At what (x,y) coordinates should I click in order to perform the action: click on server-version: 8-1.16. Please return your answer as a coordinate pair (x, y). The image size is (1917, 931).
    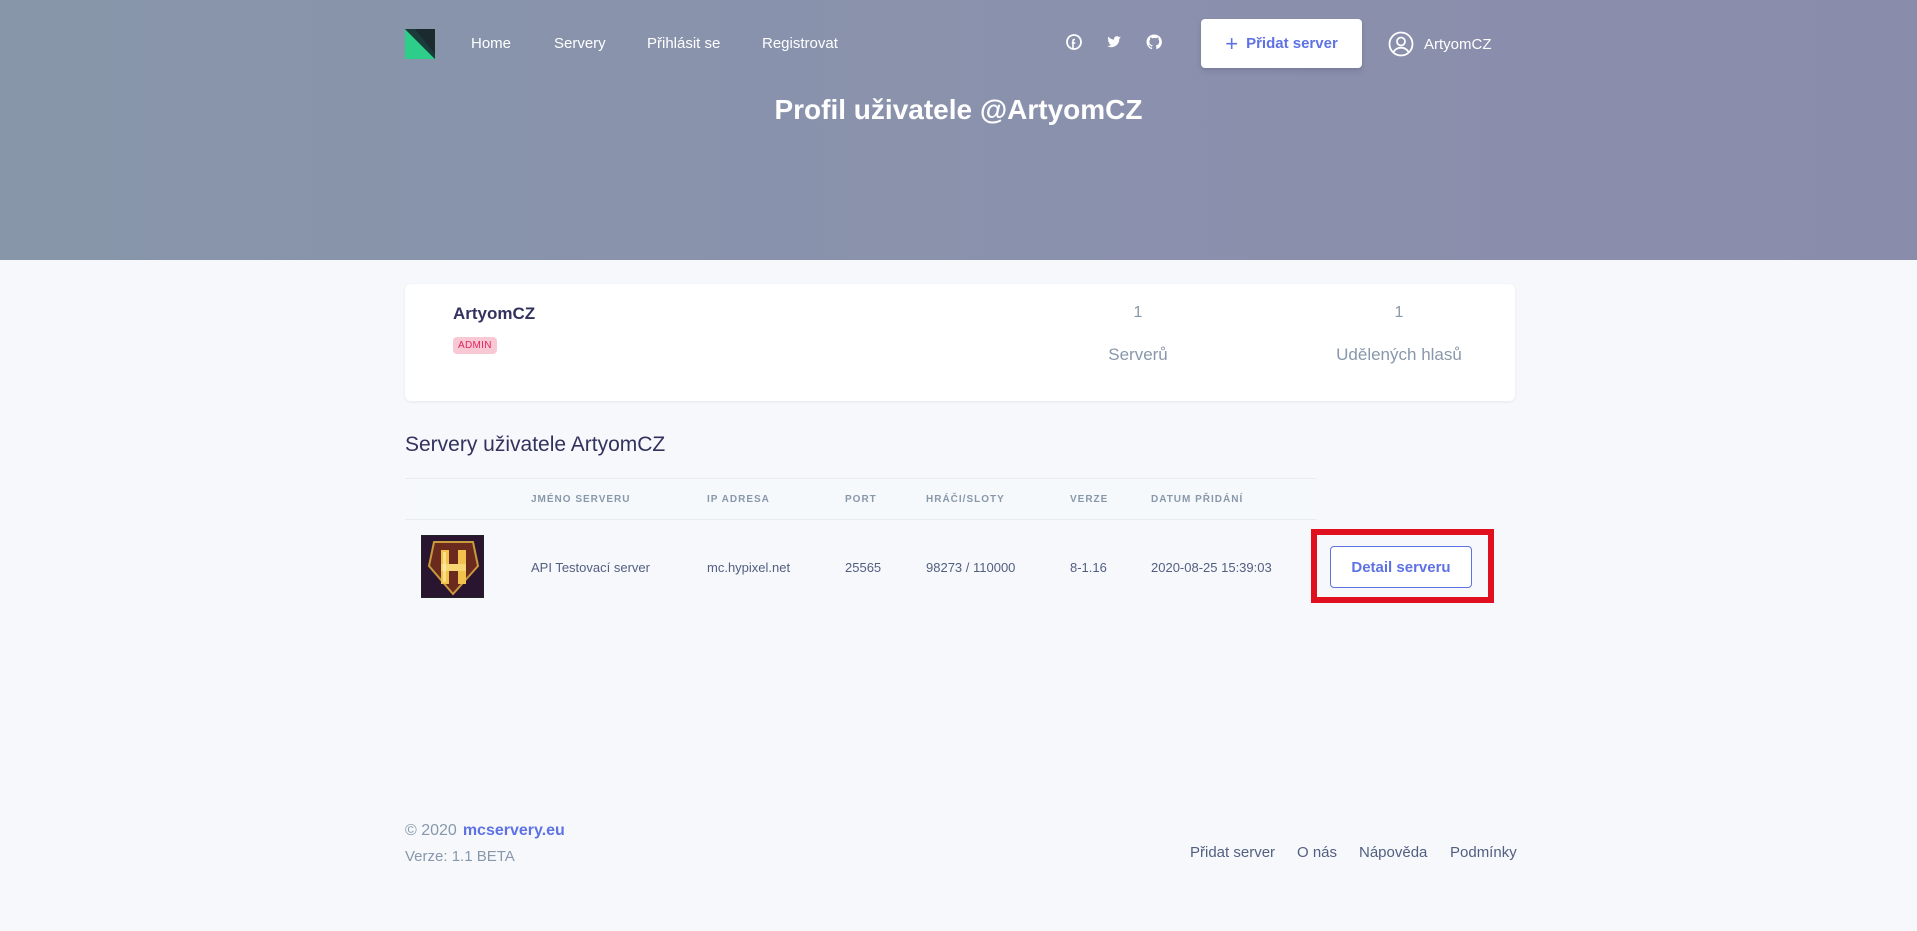
    Looking at the image, I should click on (1088, 567).